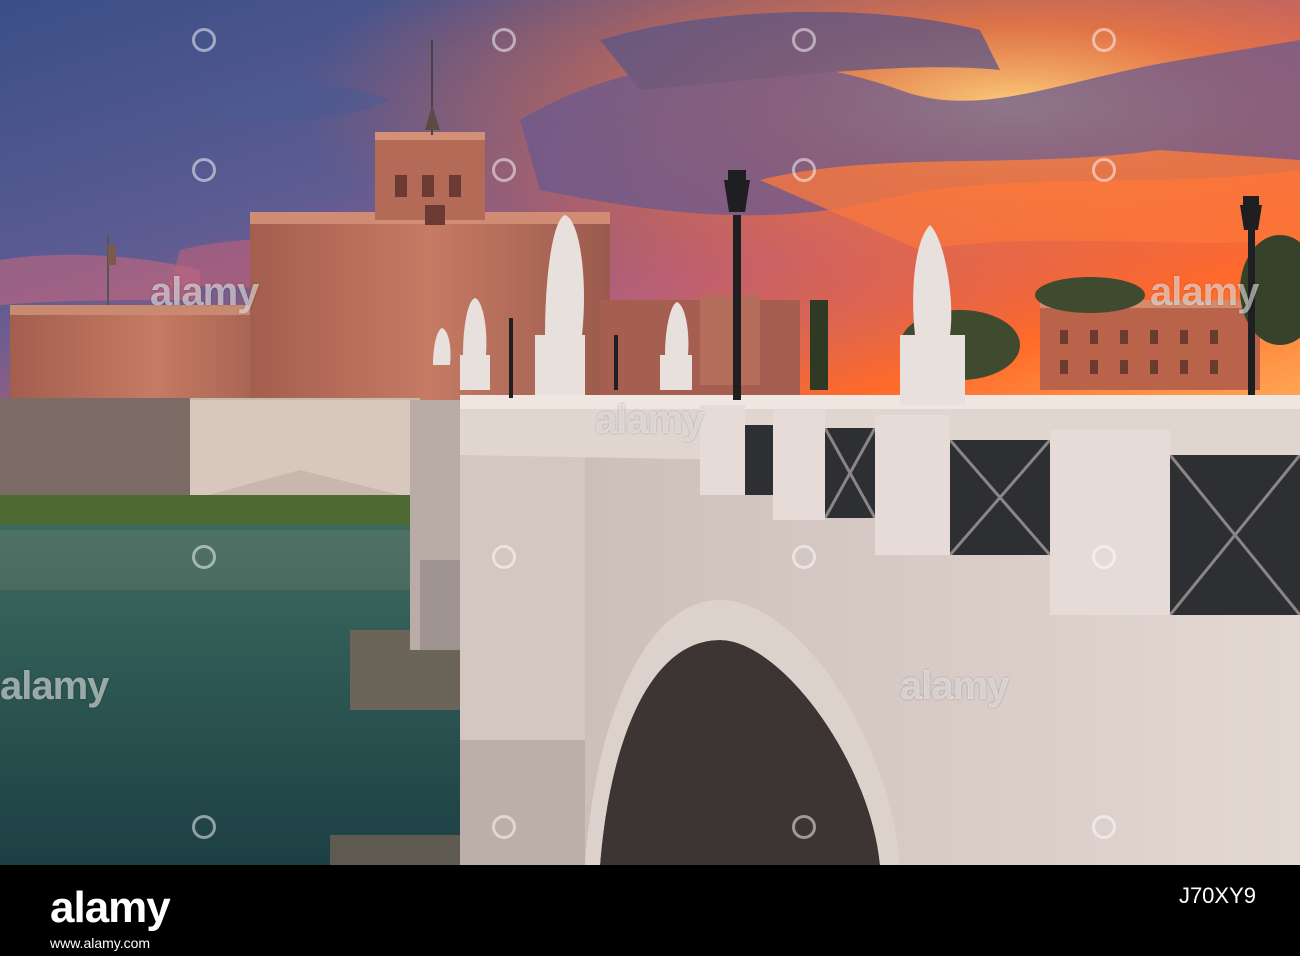 Image resolution: width=1300 pixels, height=956 pixels. I want to click on image-id: J70XY9, so click(1217, 895).